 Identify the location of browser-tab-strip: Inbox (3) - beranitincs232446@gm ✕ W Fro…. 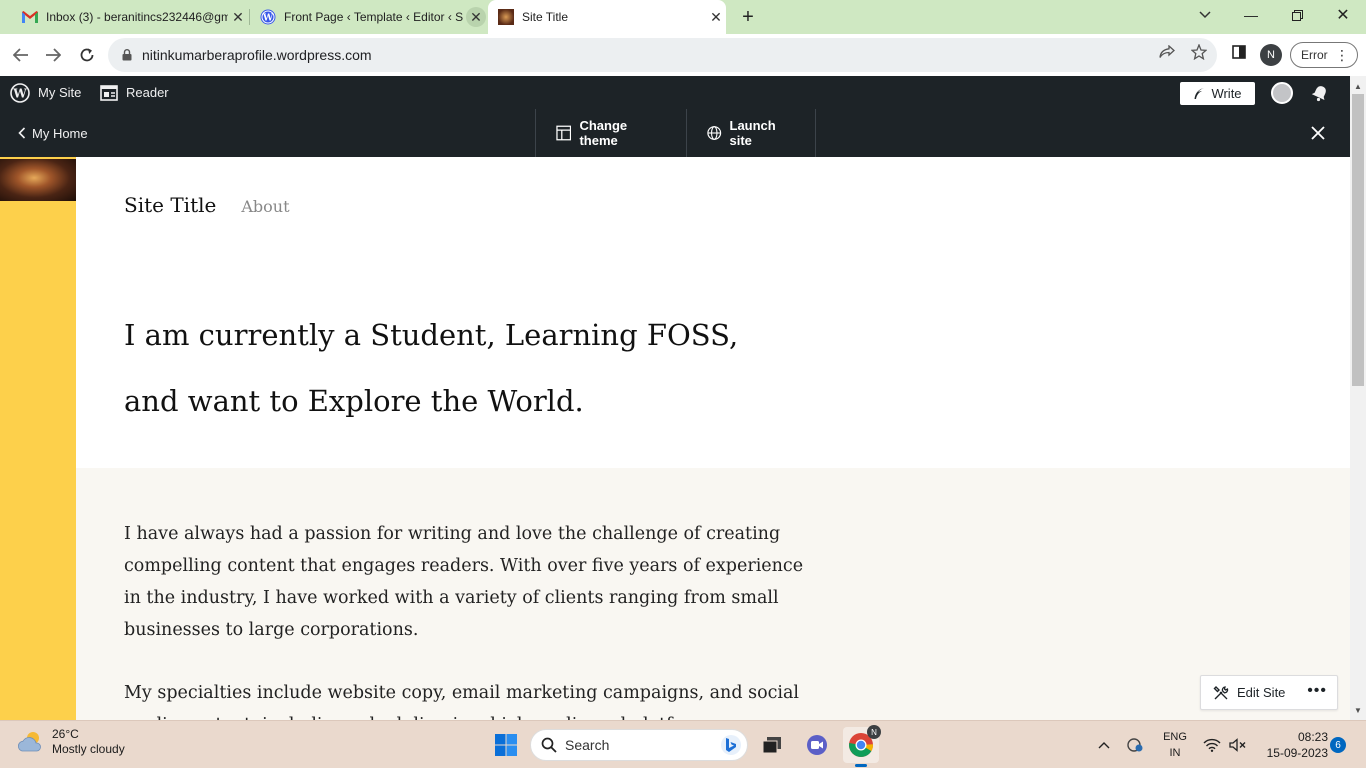
(683, 17).